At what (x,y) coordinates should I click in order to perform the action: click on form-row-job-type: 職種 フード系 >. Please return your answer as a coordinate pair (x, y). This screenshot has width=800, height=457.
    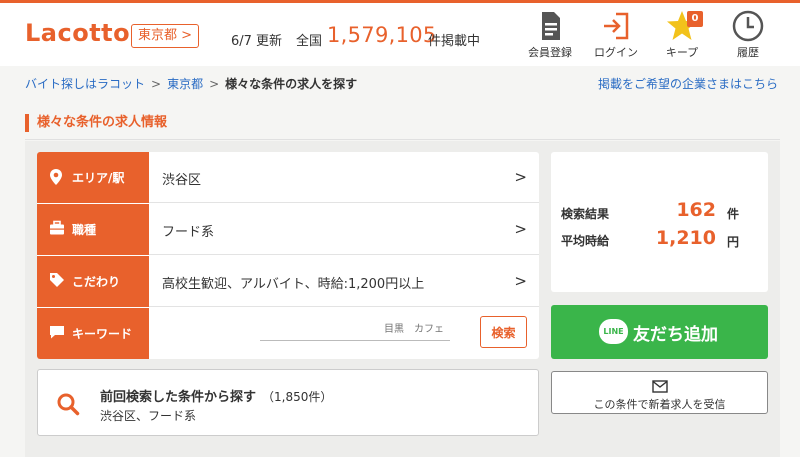
    Looking at the image, I should click on (288, 229).